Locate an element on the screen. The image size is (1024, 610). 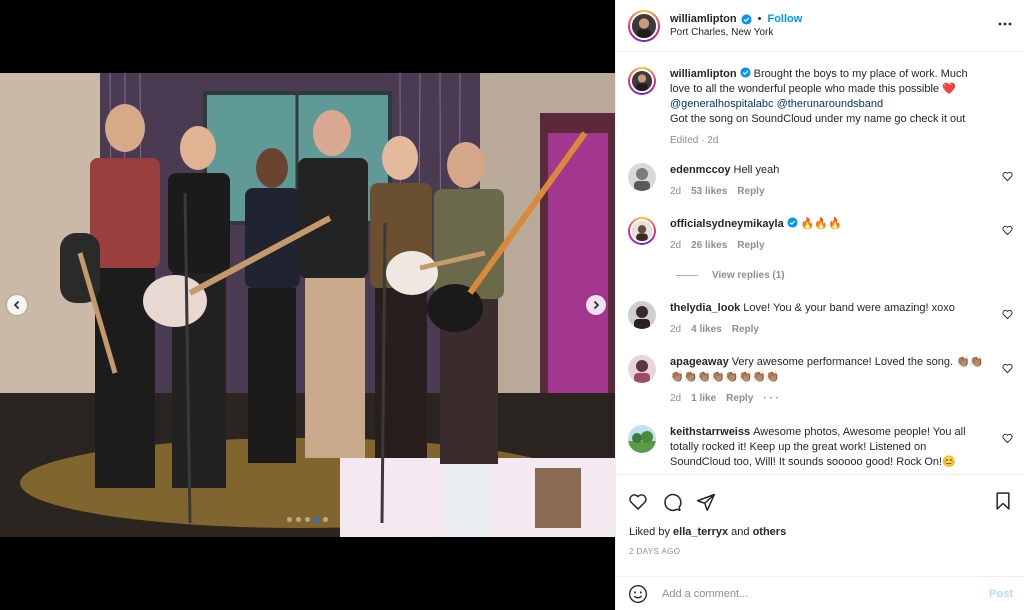
author-username: williamlipton is located at coordinates (703, 19).